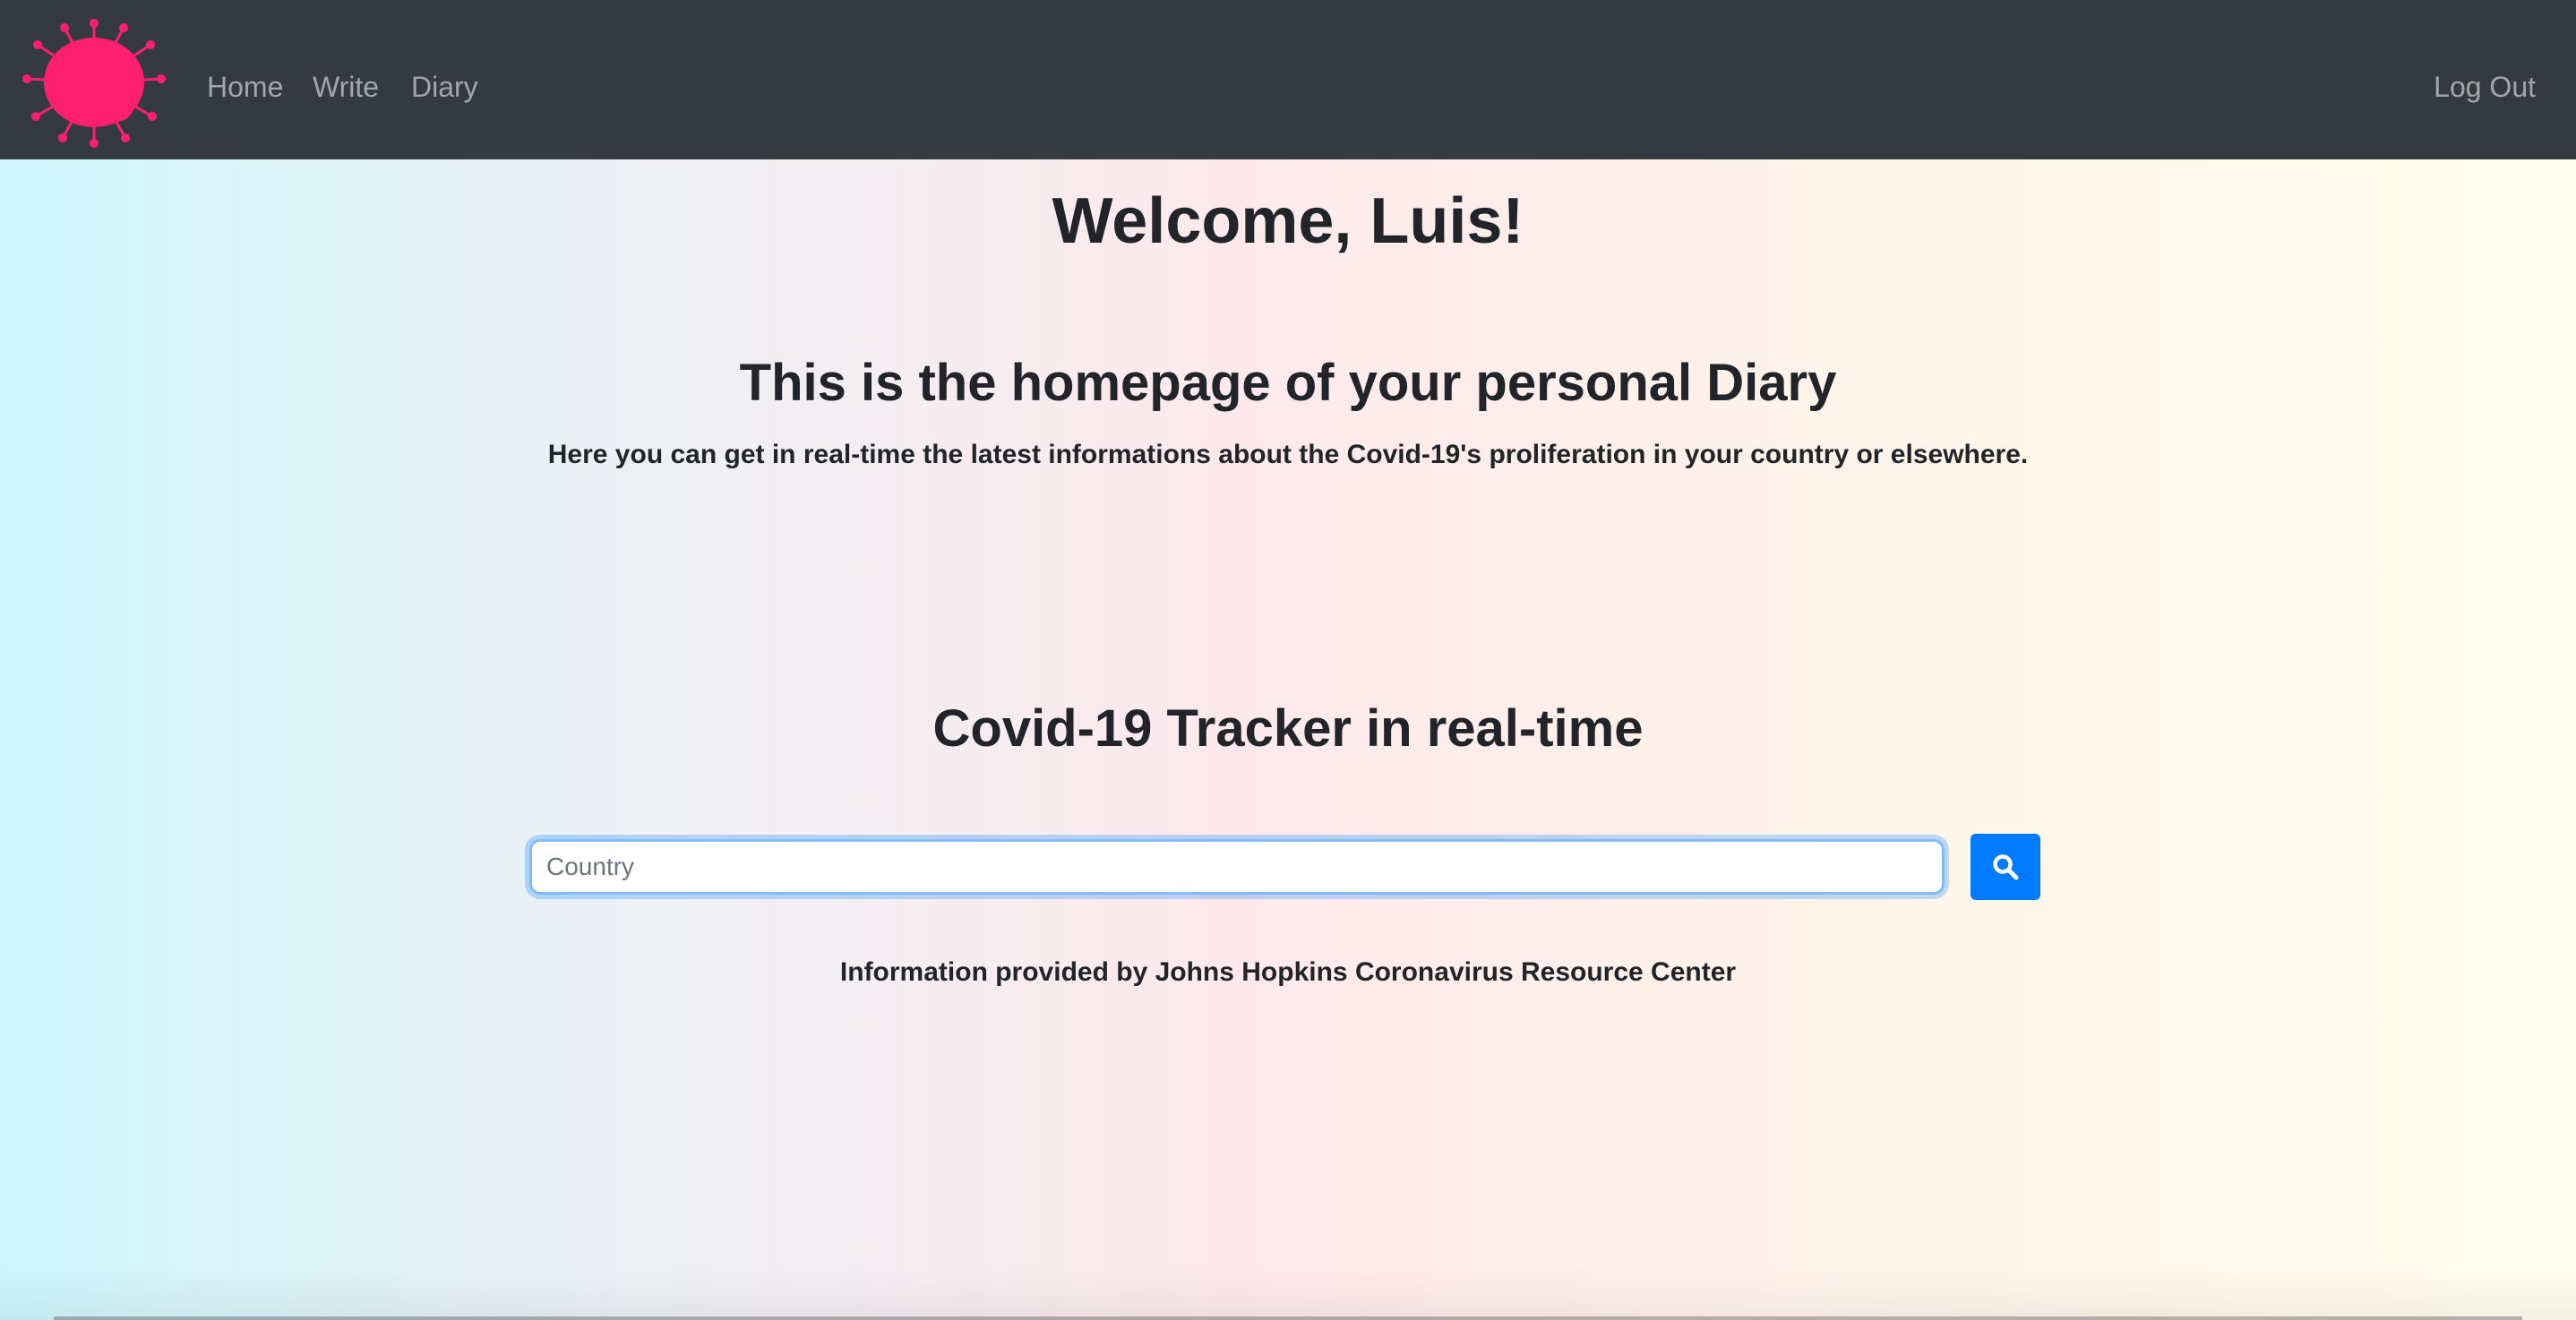 The height and width of the screenshot is (1320, 2576). I want to click on welcome-heading: Welcome, Luis!, so click(1288, 221).